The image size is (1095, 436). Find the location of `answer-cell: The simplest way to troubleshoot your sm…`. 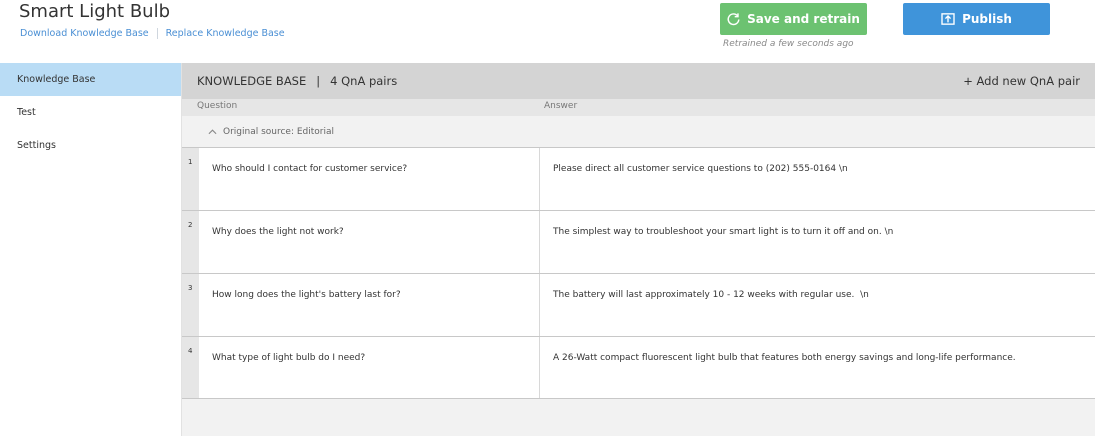

answer-cell: The simplest way to troubleshoot your sm… is located at coordinates (723, 232).